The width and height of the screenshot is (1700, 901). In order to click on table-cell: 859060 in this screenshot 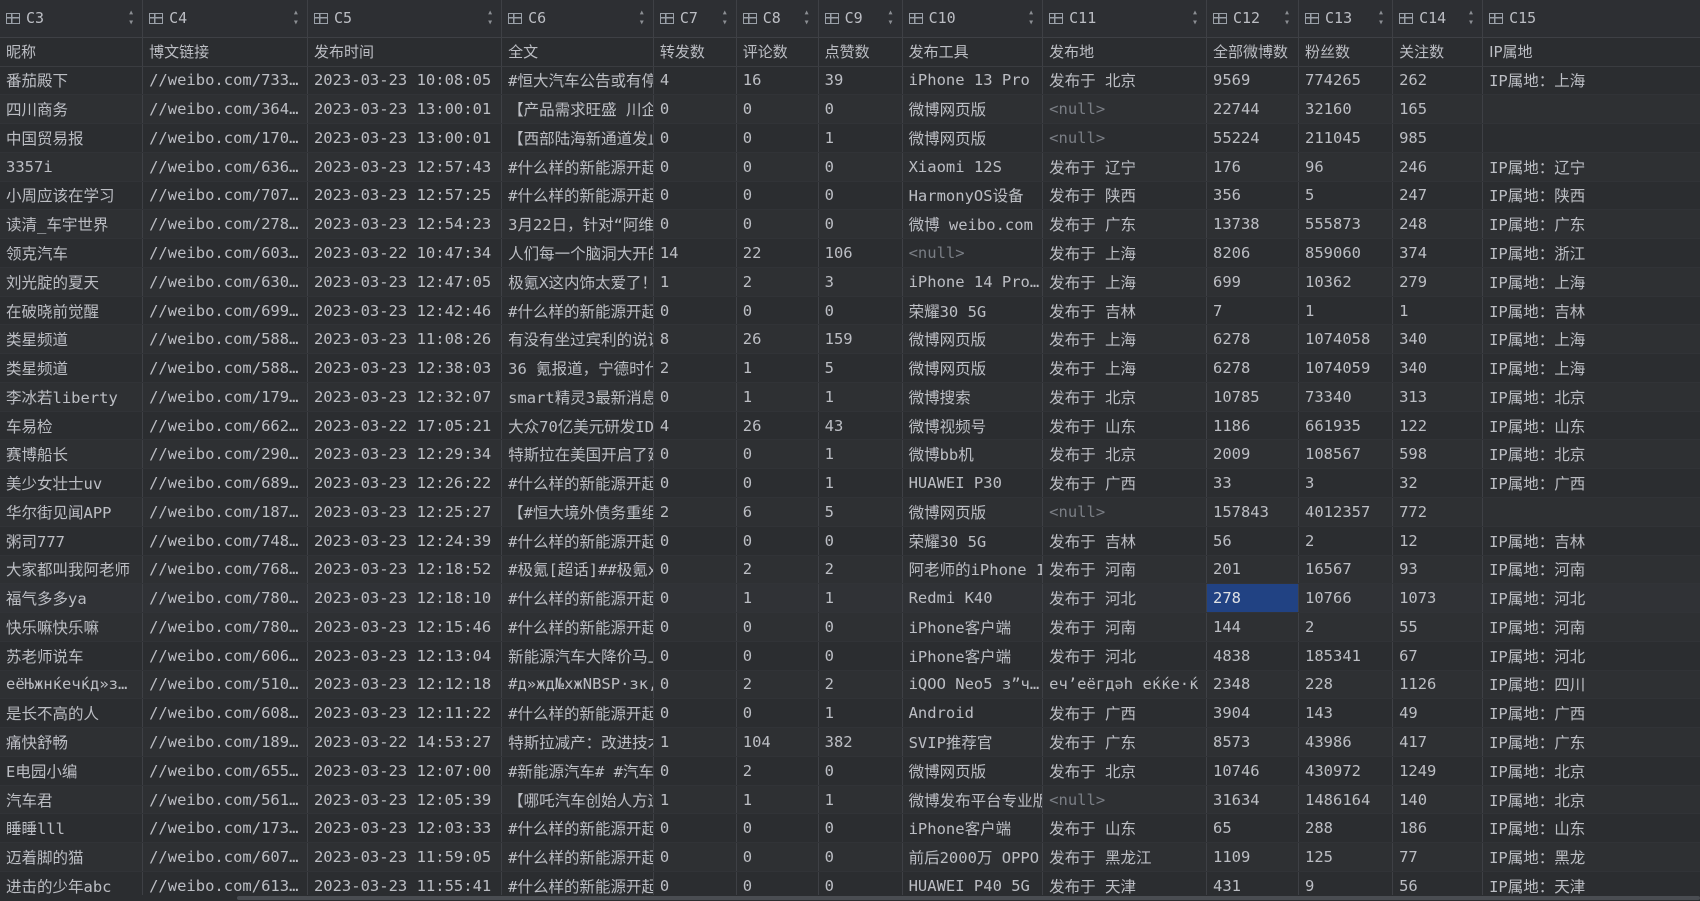, I will do `click(1346, 253)`.